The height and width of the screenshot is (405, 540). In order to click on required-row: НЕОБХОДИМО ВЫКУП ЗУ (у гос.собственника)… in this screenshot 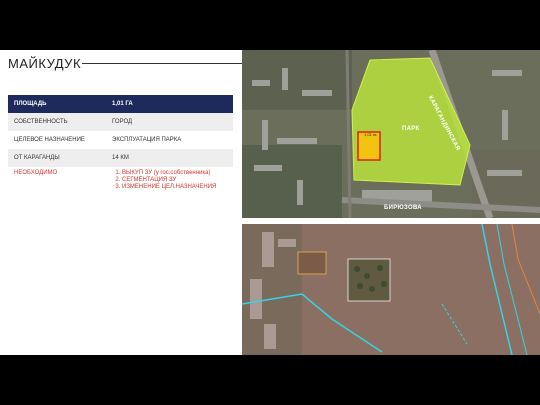, I will do `click(120, 179)`.